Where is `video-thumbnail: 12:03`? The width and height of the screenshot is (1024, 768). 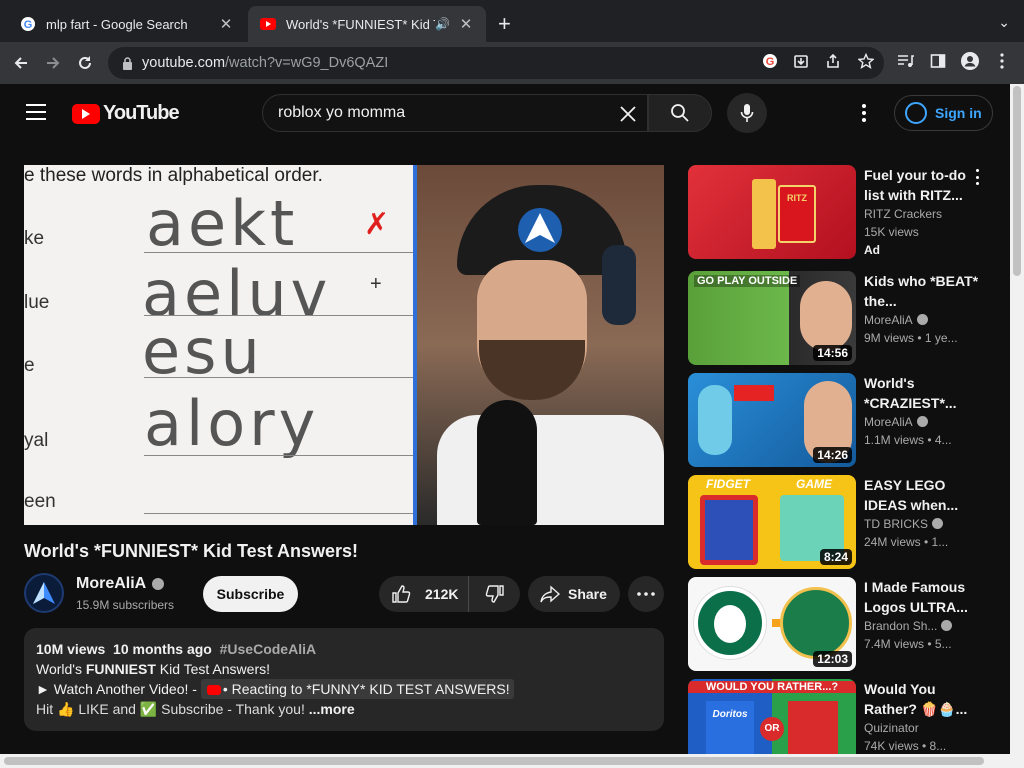
video-thumbnail: 12:03 is located at coordinates (772, 624).